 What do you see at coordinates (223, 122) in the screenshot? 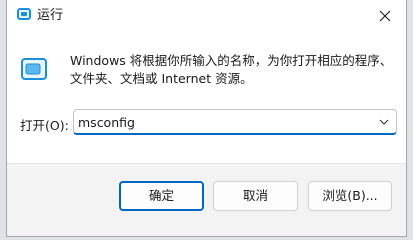
I see `open-input` at bounding box center [223, 122].